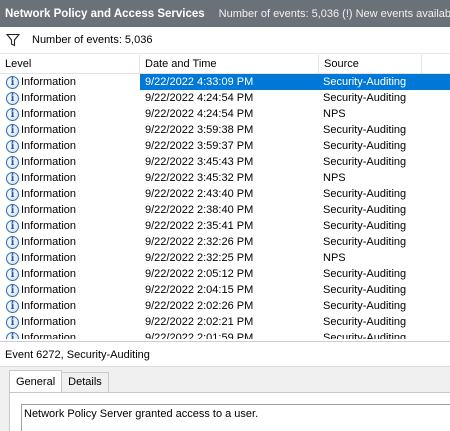 The height and width of the screenshot is (431, 450). What do you see at coordinates (199, 322) in the screenshot?
I see `date-time-cell: 9/22/2022 2:02:21 PM` at bounding box center [199, 322].